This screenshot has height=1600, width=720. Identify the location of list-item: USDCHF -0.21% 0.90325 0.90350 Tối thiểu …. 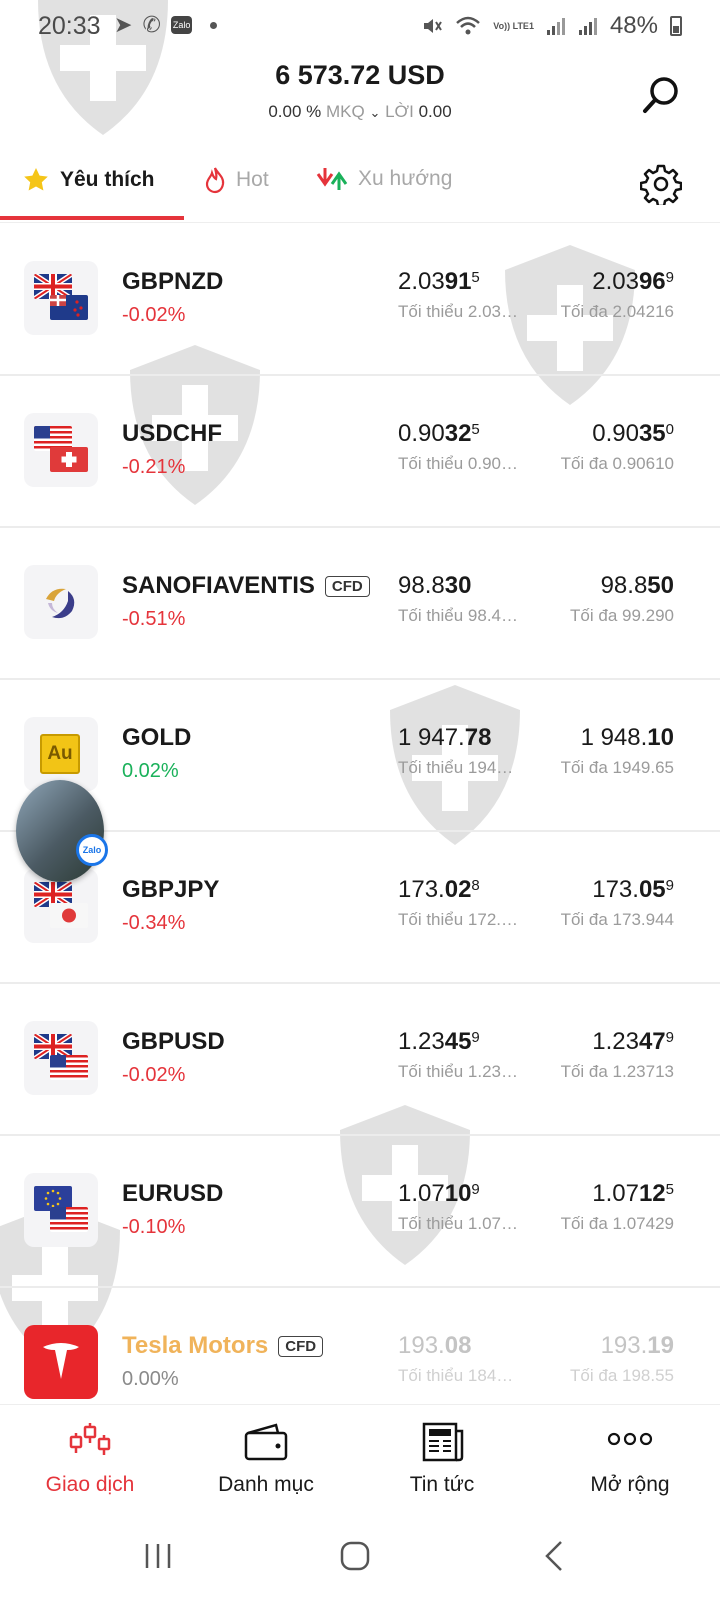
(360, 452).